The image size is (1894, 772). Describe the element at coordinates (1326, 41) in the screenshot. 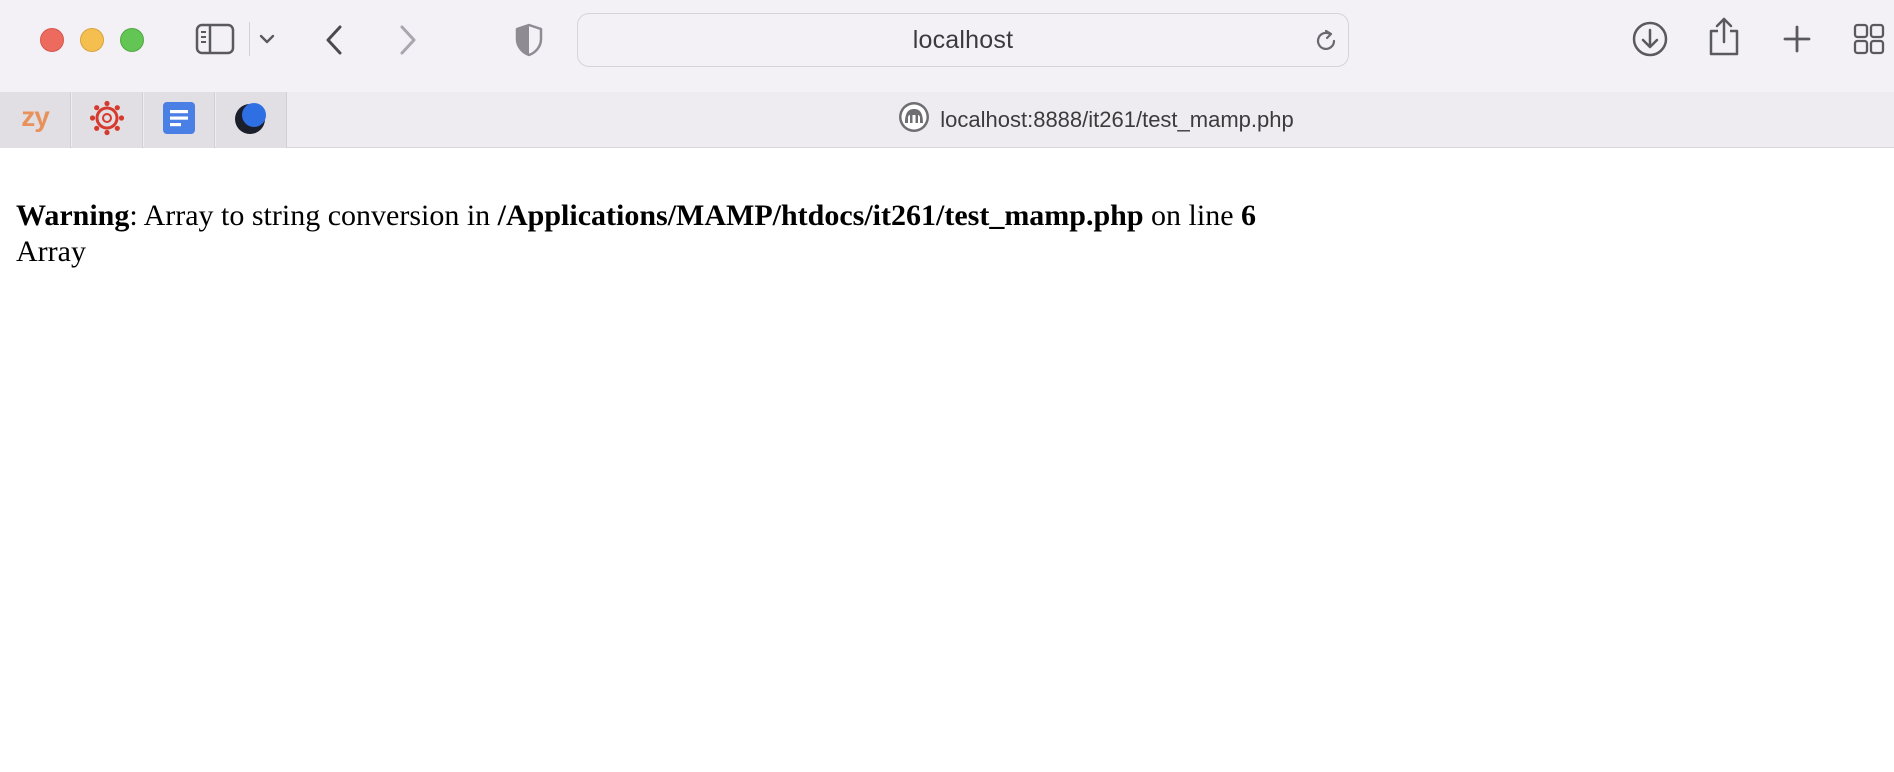

I see `reload-icon` at that location.